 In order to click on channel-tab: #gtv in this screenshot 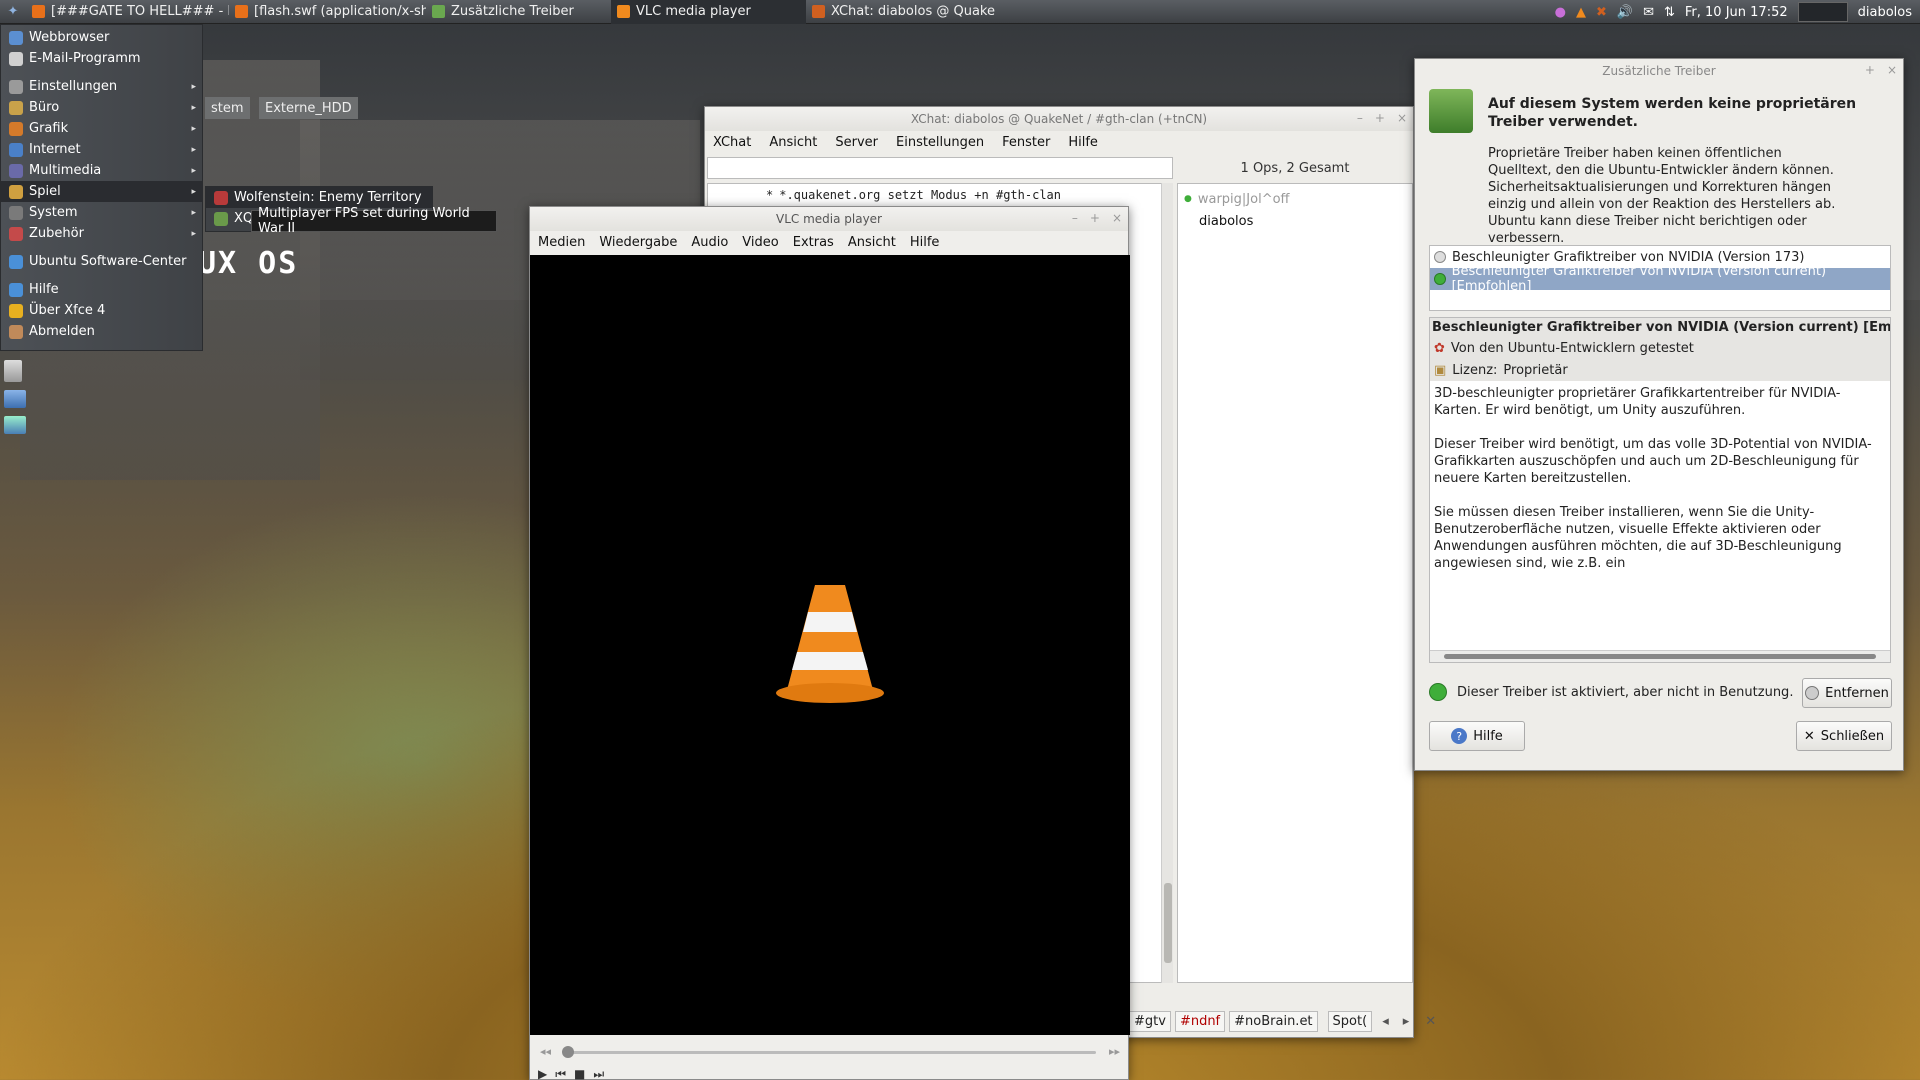, I will do `click(1150, 1021)`.